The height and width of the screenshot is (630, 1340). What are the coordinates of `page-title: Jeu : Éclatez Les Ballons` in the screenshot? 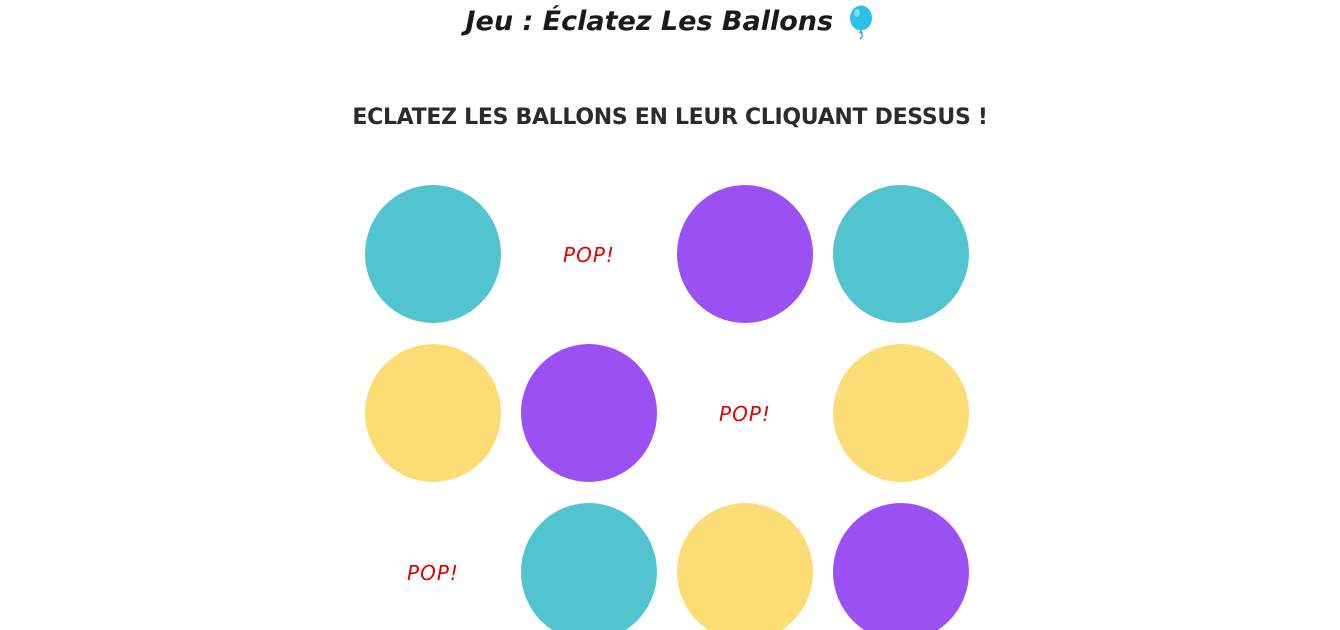 It's located at (670, 22).